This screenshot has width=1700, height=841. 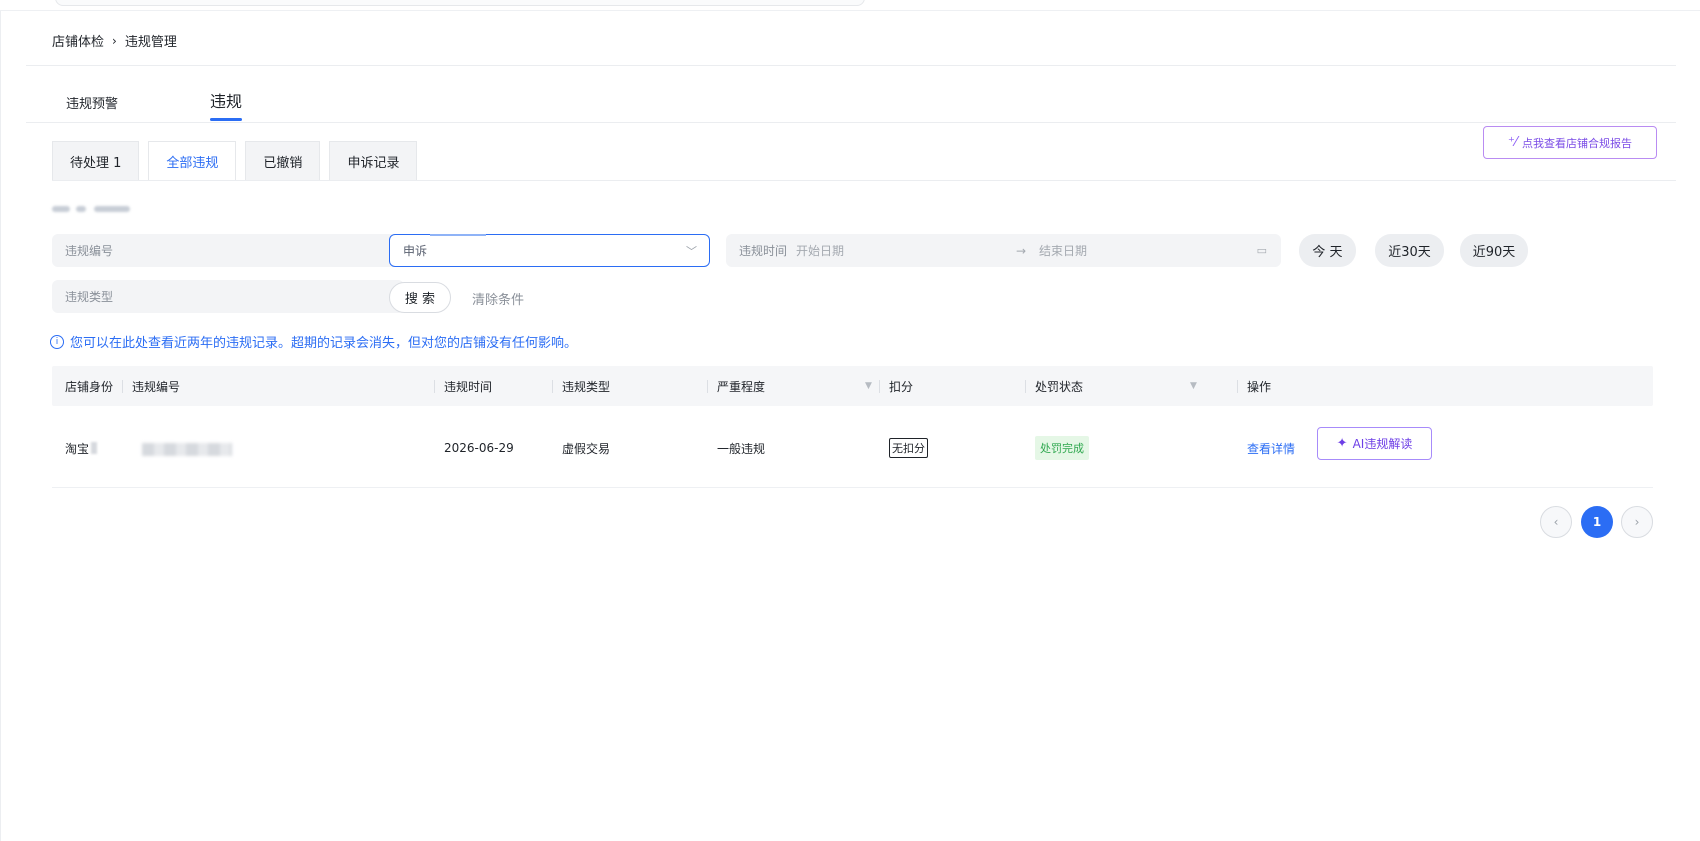 I want to click on sub-tabs: 待处理 1 全部违规 已撤销 申诉记录, so click(x=235, y=161).